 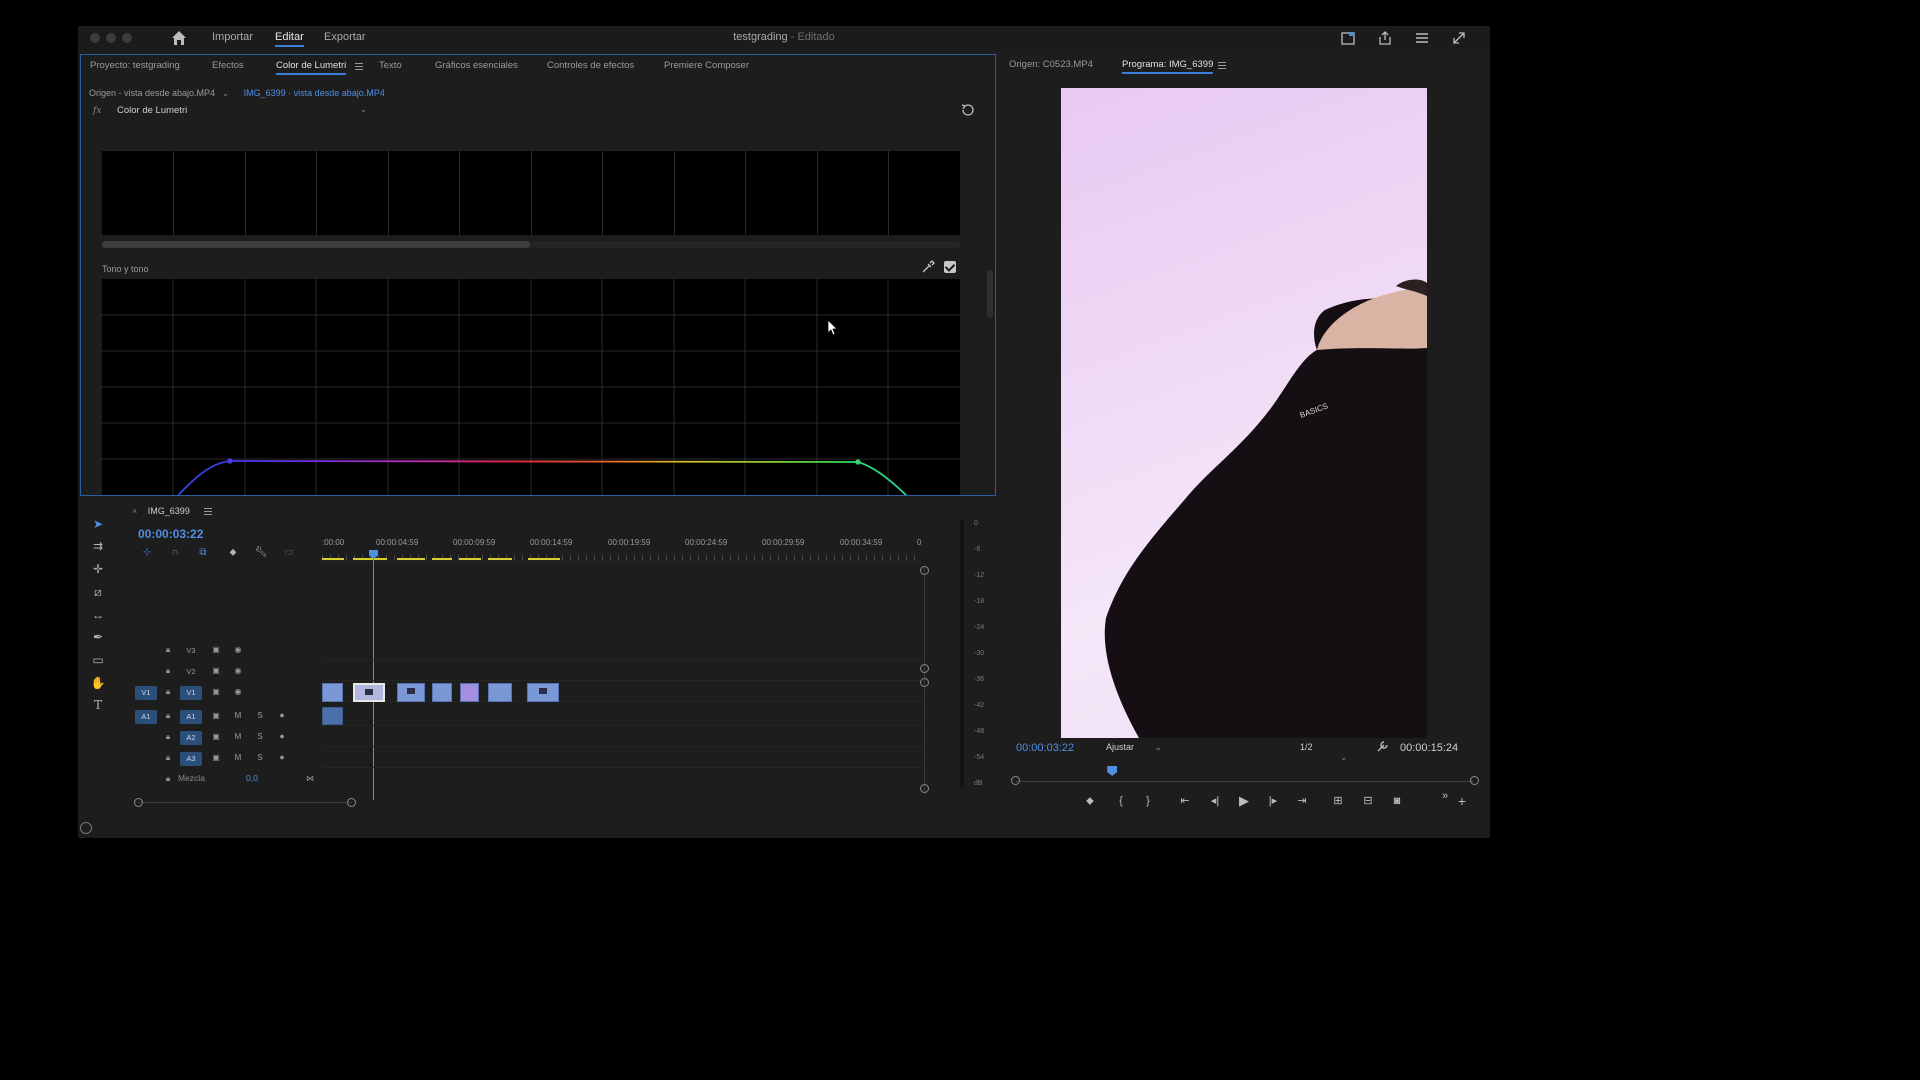 What do you see at coordinates (261, 553) in the screenshot?
I see `wrench-icon: 🔧︎` at bounding box center [261, 553].